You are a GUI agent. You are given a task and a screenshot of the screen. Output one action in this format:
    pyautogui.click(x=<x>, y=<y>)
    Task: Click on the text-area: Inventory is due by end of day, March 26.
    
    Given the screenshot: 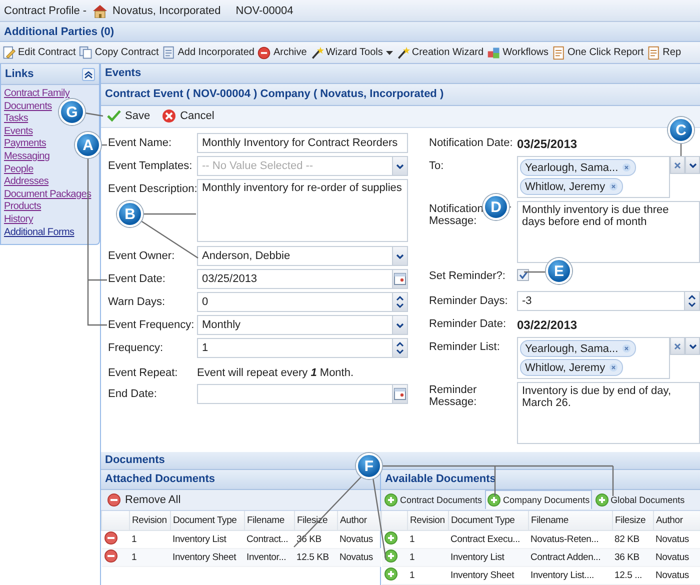 What is the action you would take?
    pyautogui.click(x=608, y=413)
    